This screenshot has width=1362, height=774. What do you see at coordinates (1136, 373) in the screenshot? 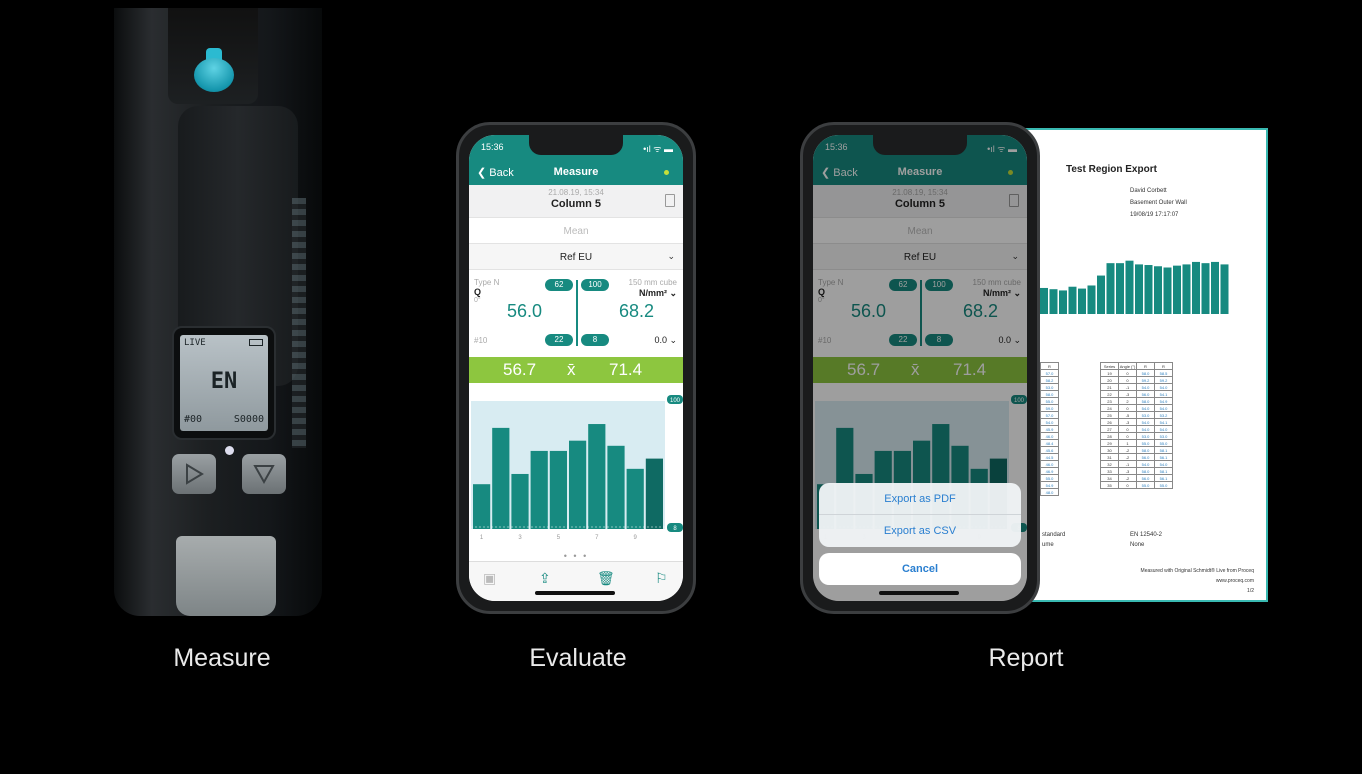
I see `report-table-row: 19 0 58.0 58.5` at bounding box center [1136, 373].